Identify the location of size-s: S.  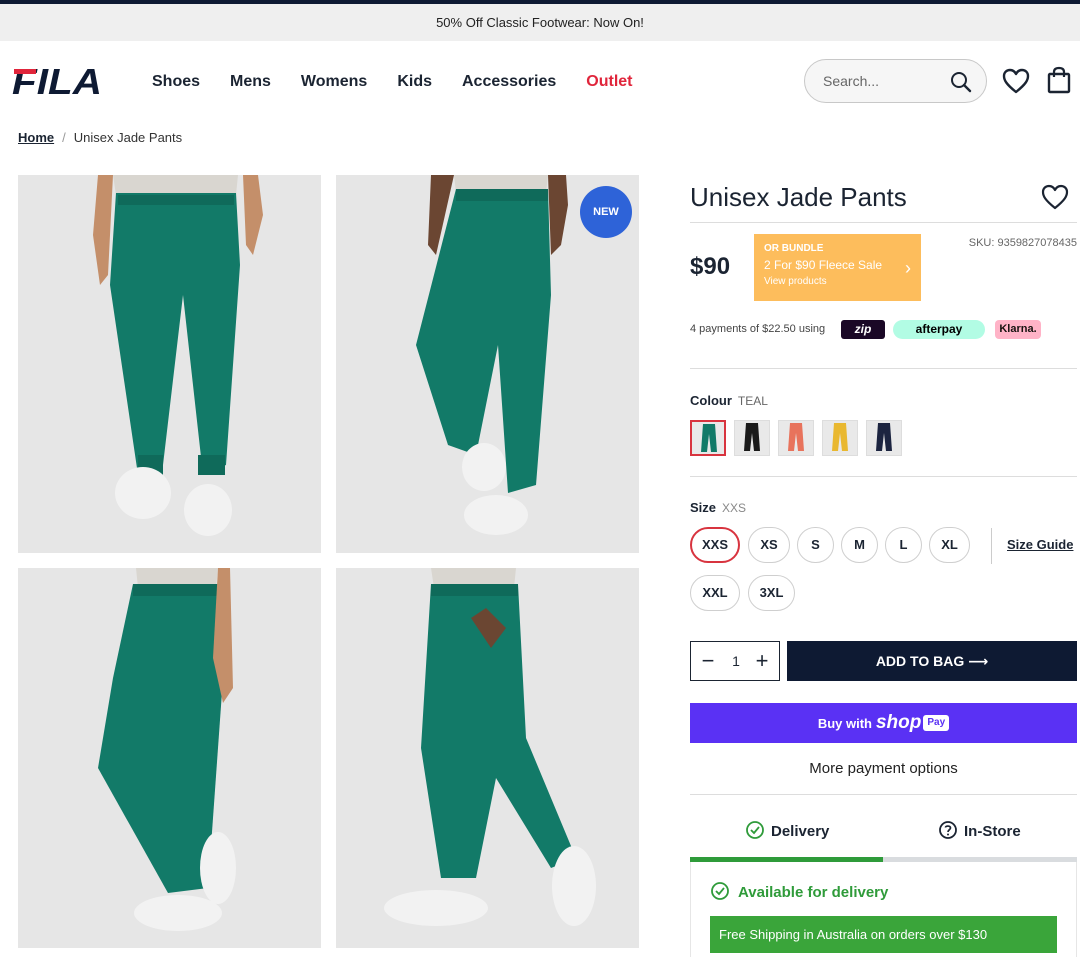
(815, 545).